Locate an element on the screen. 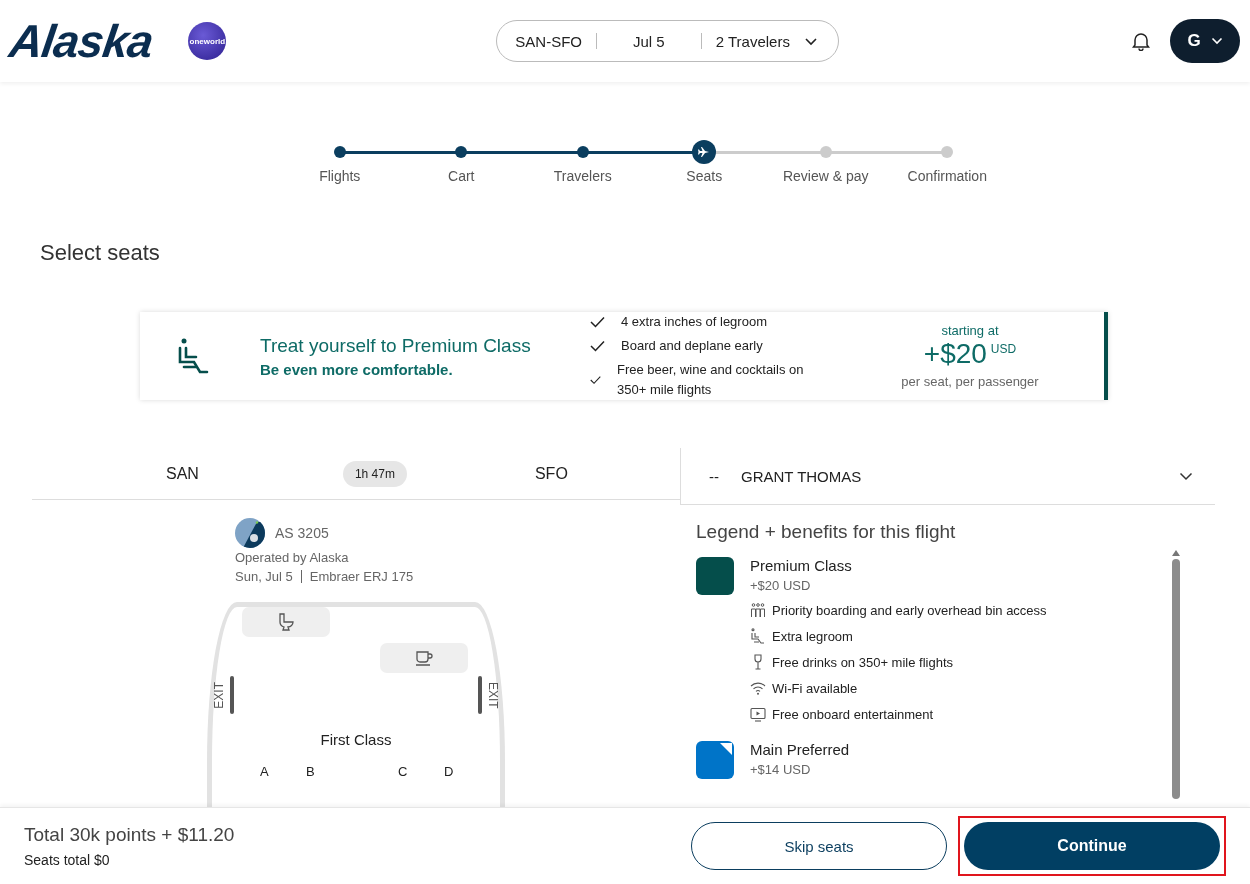 The height and width of the screenshot is (884, 1250). seat-column-letter: D is located at coordinates (449, 771).